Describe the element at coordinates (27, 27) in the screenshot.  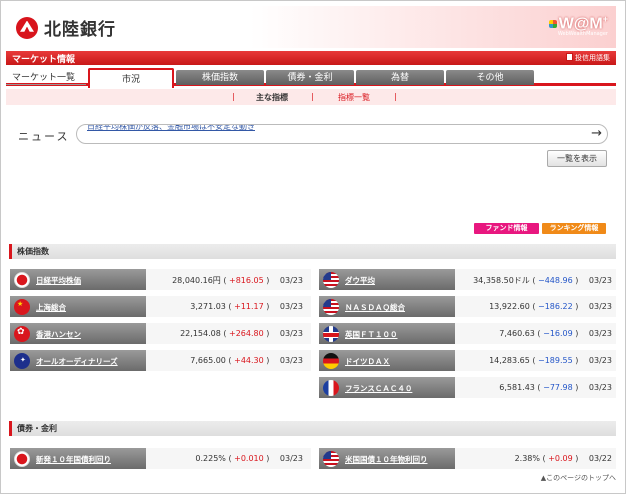
I see `hokuriku-bank-logo-icon` at that location.